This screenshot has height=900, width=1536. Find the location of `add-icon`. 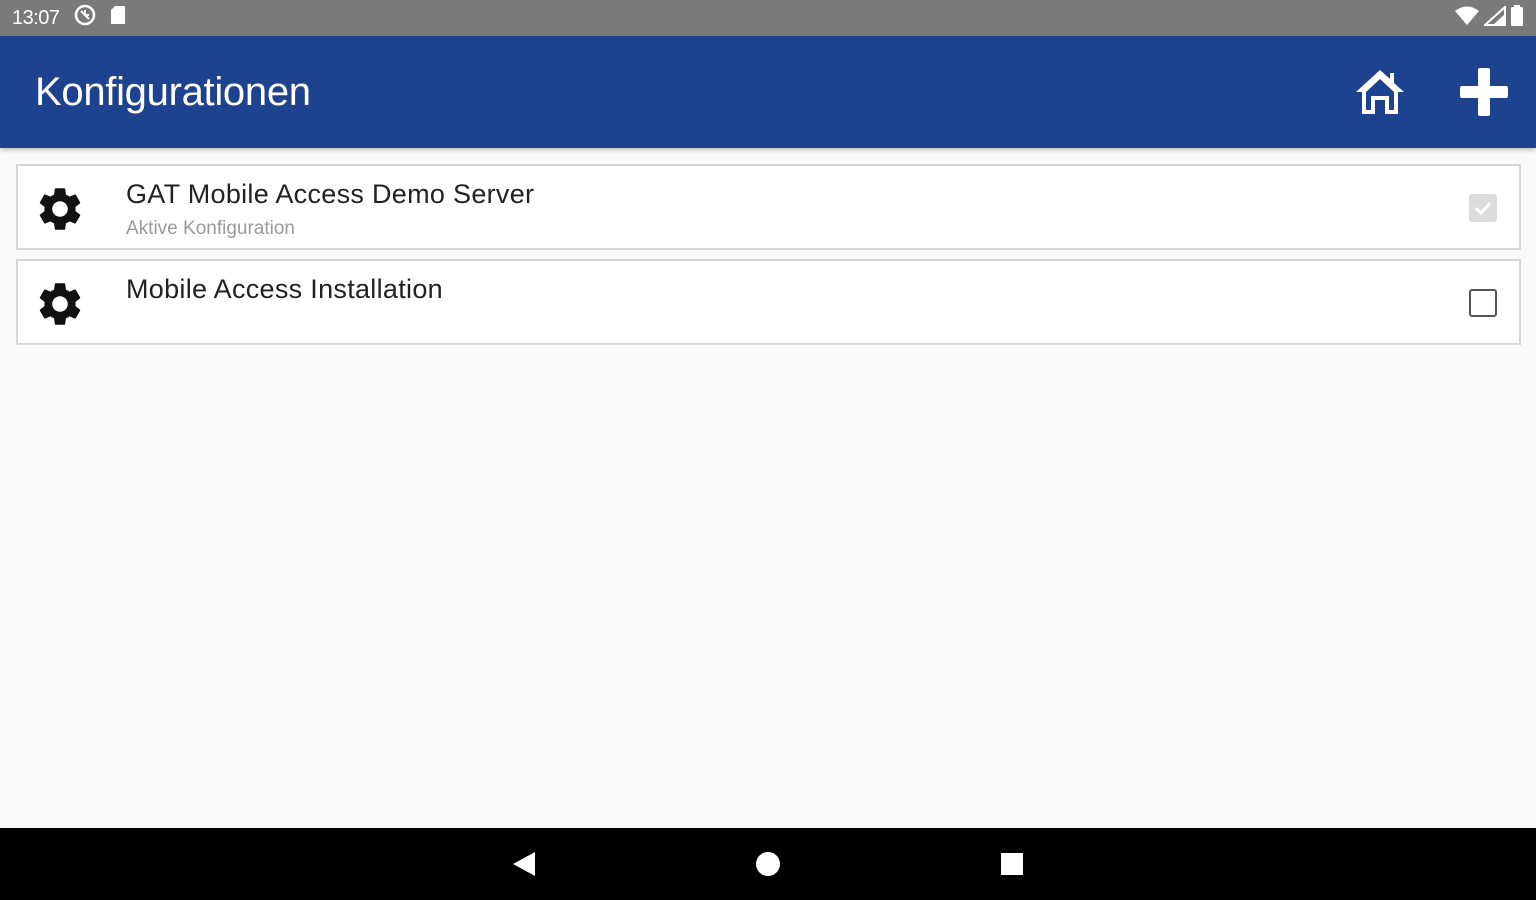

add-icon is located at coordinates (1484, 92).